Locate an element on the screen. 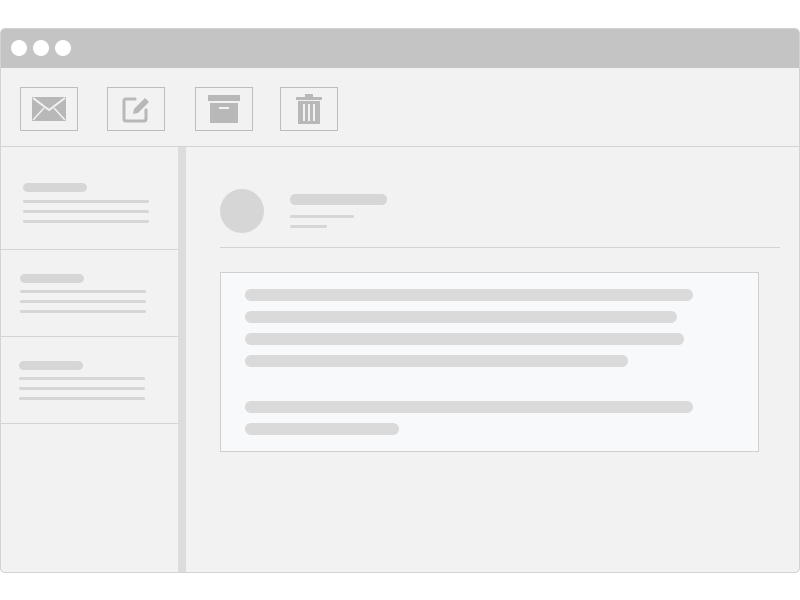  archive-button is located at coordinates (224, 109).